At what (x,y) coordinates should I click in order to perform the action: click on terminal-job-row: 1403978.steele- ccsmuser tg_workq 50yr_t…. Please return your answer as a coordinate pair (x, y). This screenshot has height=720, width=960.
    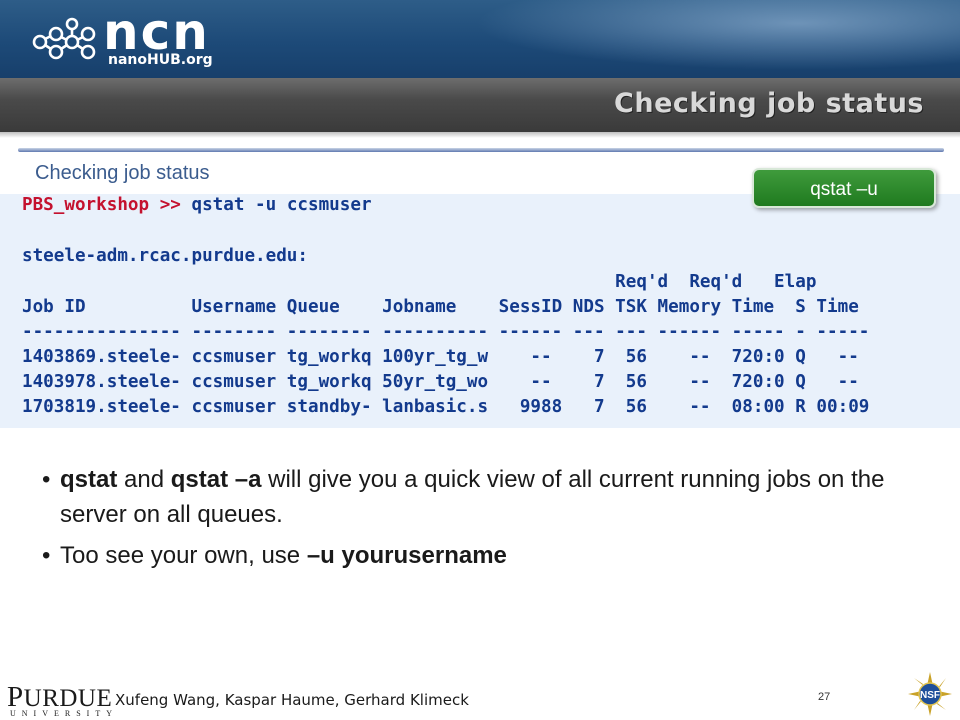
    Looking at the image, I should click on (440, 382).